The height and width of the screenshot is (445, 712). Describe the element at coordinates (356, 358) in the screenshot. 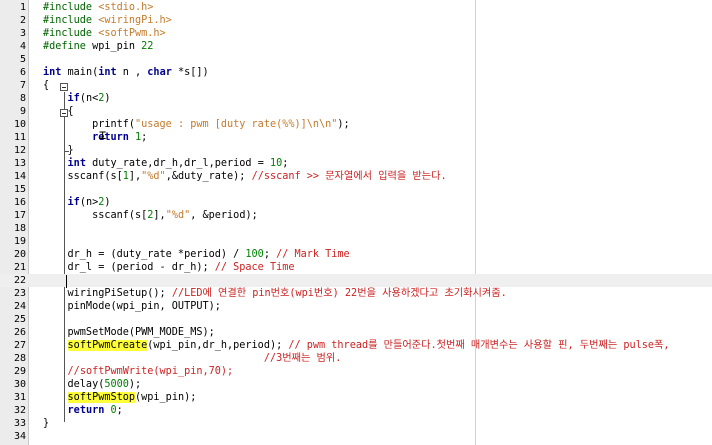

I see `code-line: 28 //3번째는 범위.` at that location.